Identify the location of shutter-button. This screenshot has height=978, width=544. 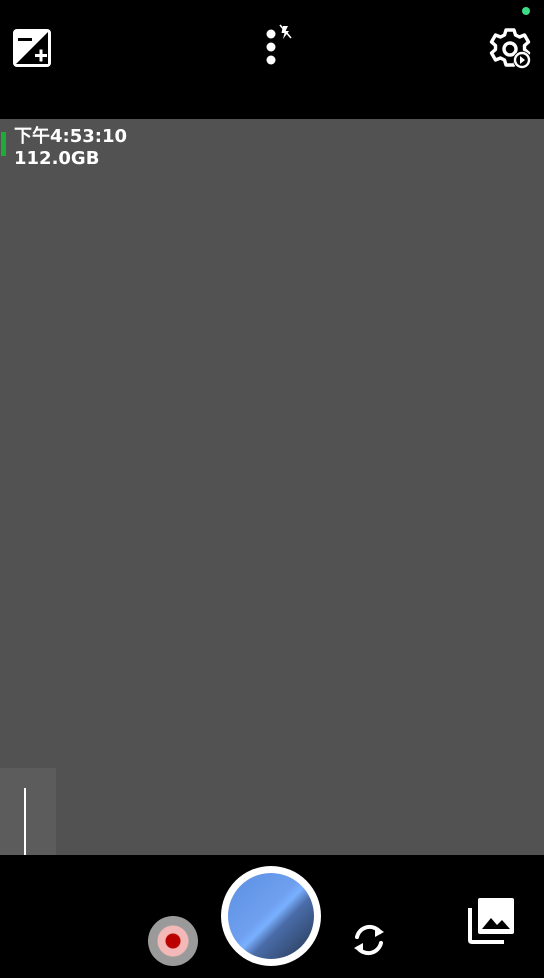
(271, 916).